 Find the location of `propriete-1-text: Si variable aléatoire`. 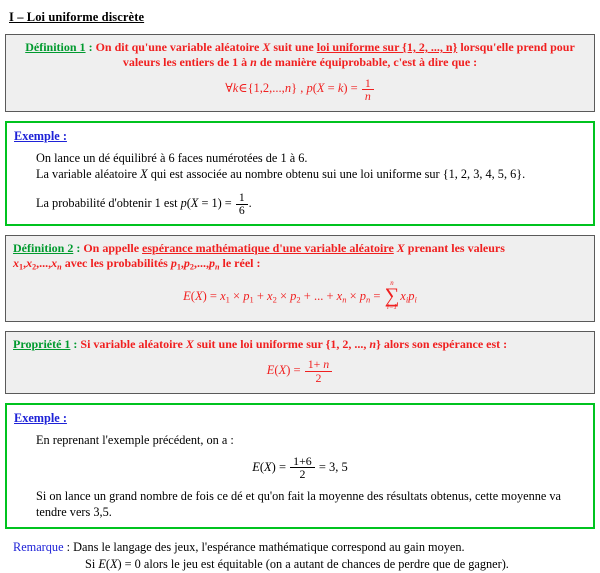

propriete-1-text: Si variable aléatoire is located at coordinates (133, 343).